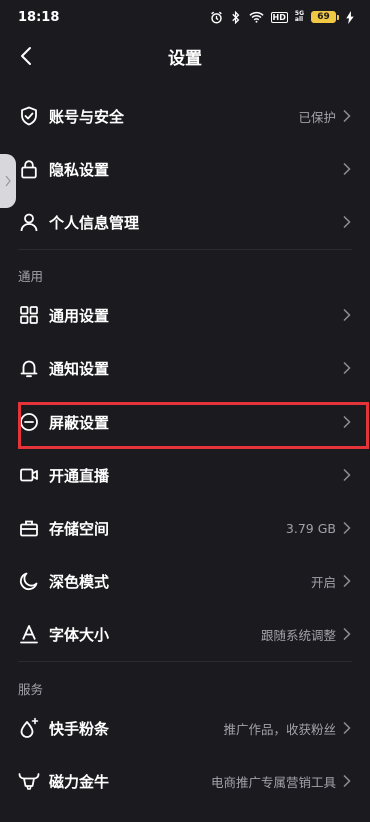 Image resolution: width=370 pixels, height=822 pixels. What do you see at coordinates (31, 689) in the screenshot?
I see `section-title-services: 服务` at bounding box center [31, 689].